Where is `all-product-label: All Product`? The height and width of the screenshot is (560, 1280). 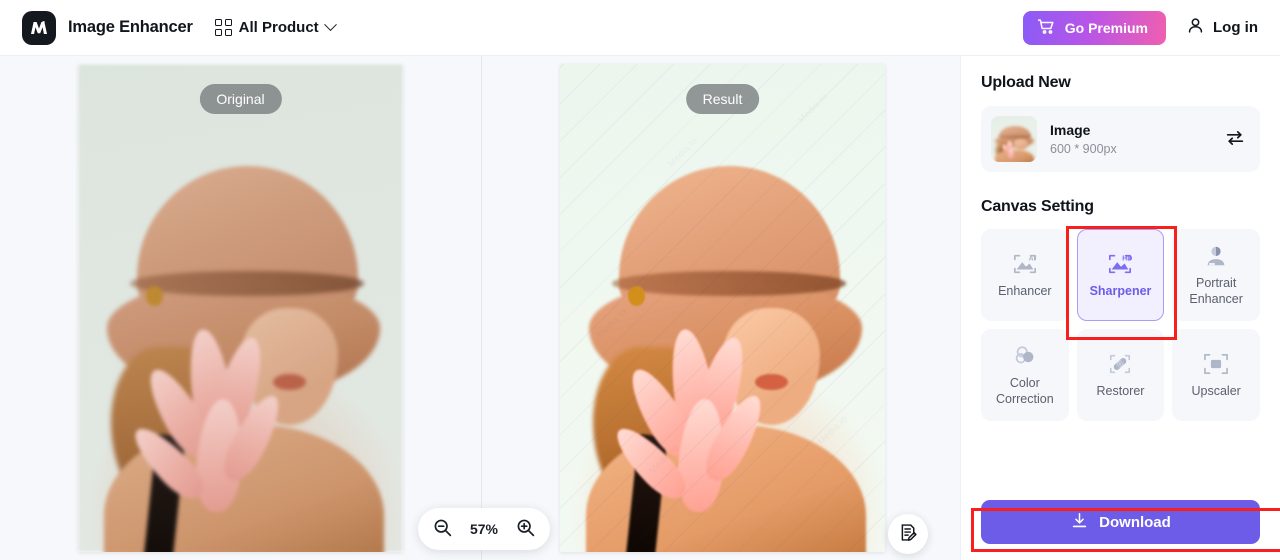
all-product-label: All Product is located at coordinates (278, 27).